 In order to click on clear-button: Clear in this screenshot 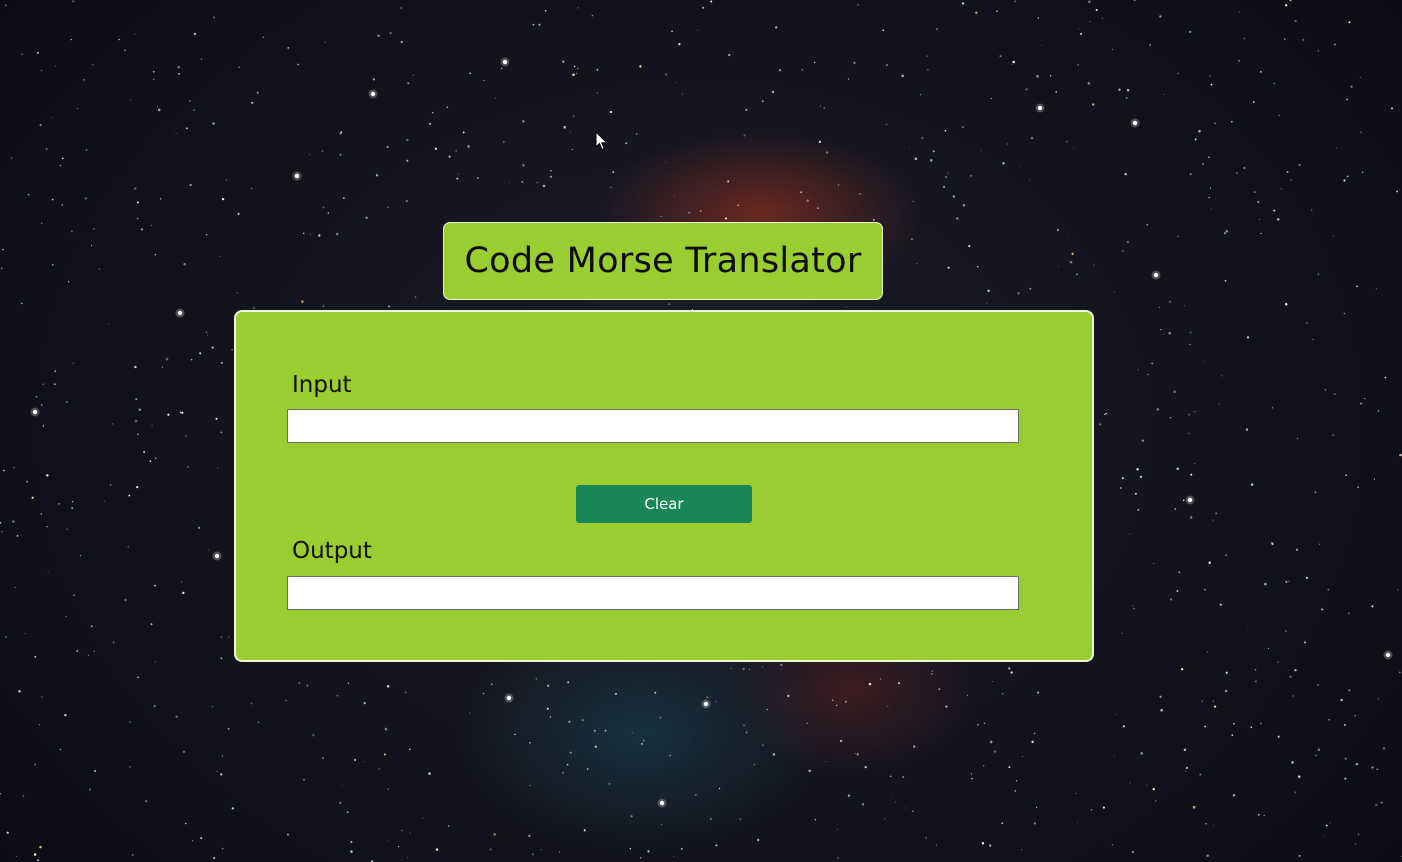, I will do `click(664, 504)`.